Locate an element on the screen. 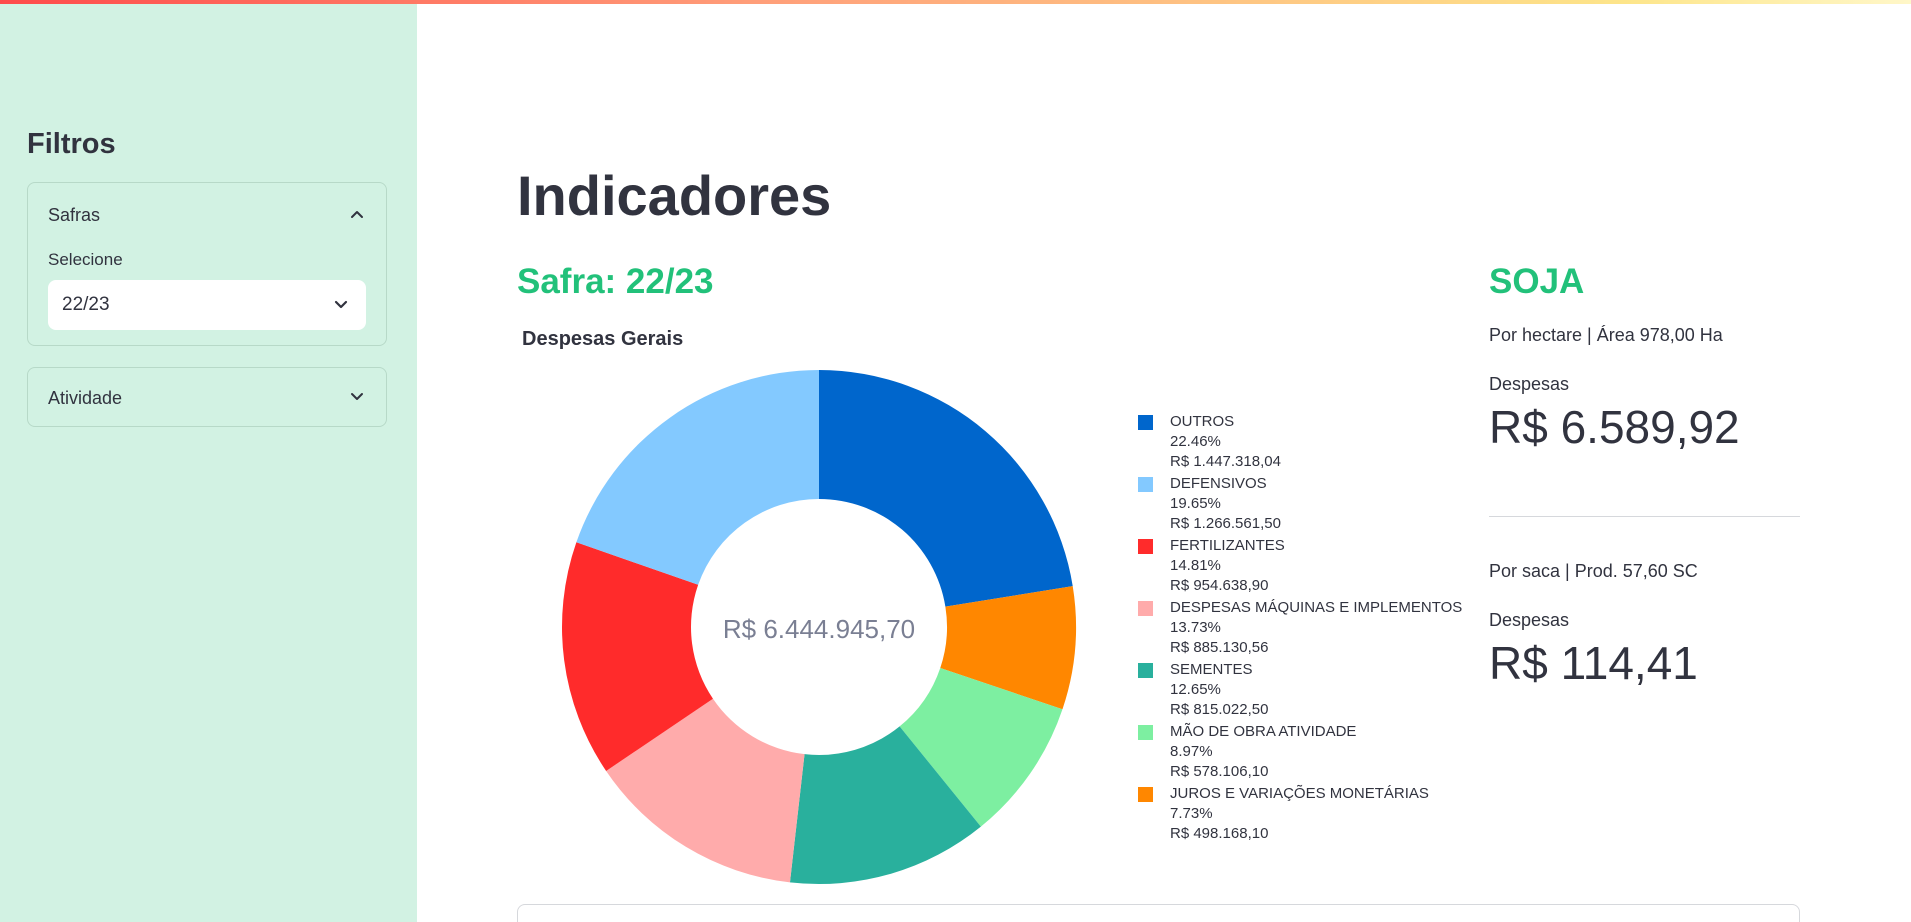  legend-item: DEFENSIVOS 19.65% R$ 1.266.561,50 is located at coordinates (1306, 505).